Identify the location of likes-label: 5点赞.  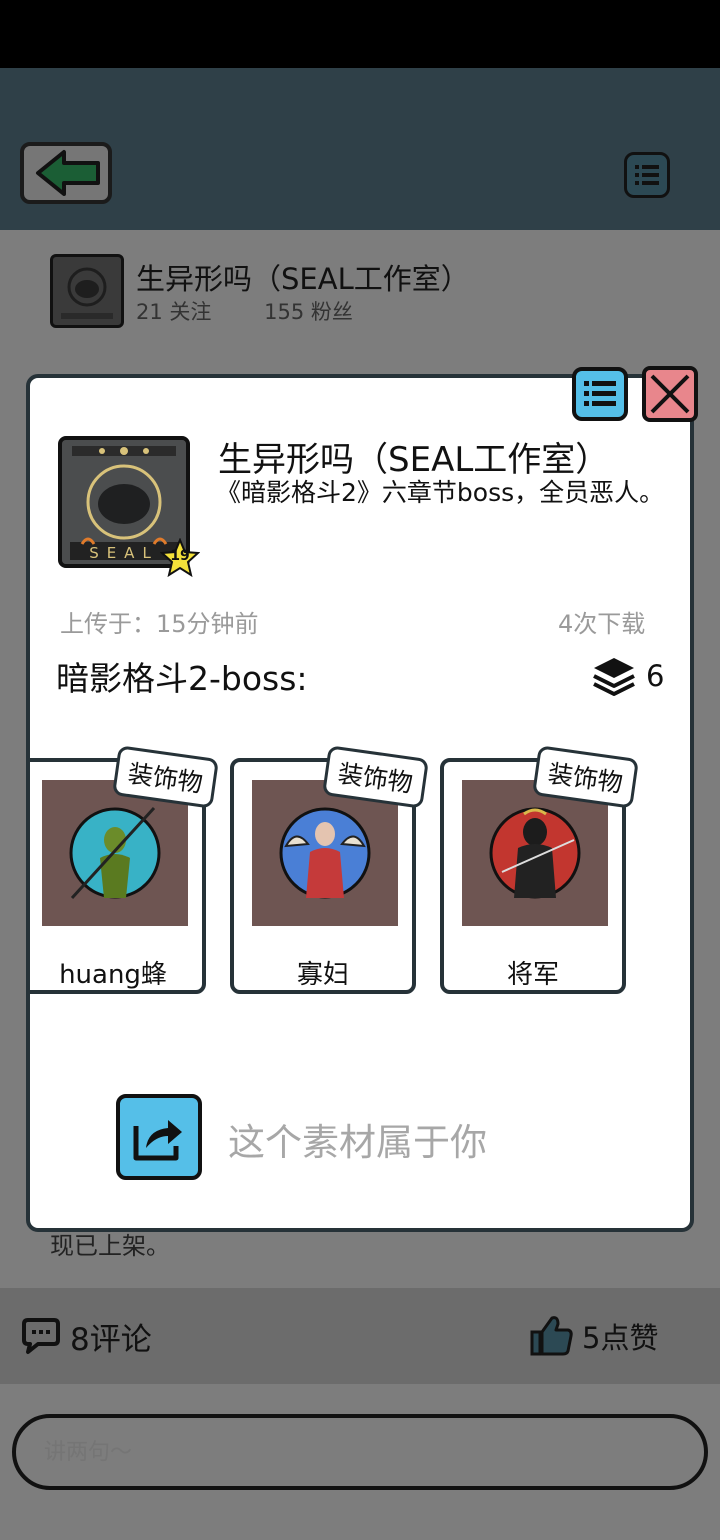
(620, 1338).